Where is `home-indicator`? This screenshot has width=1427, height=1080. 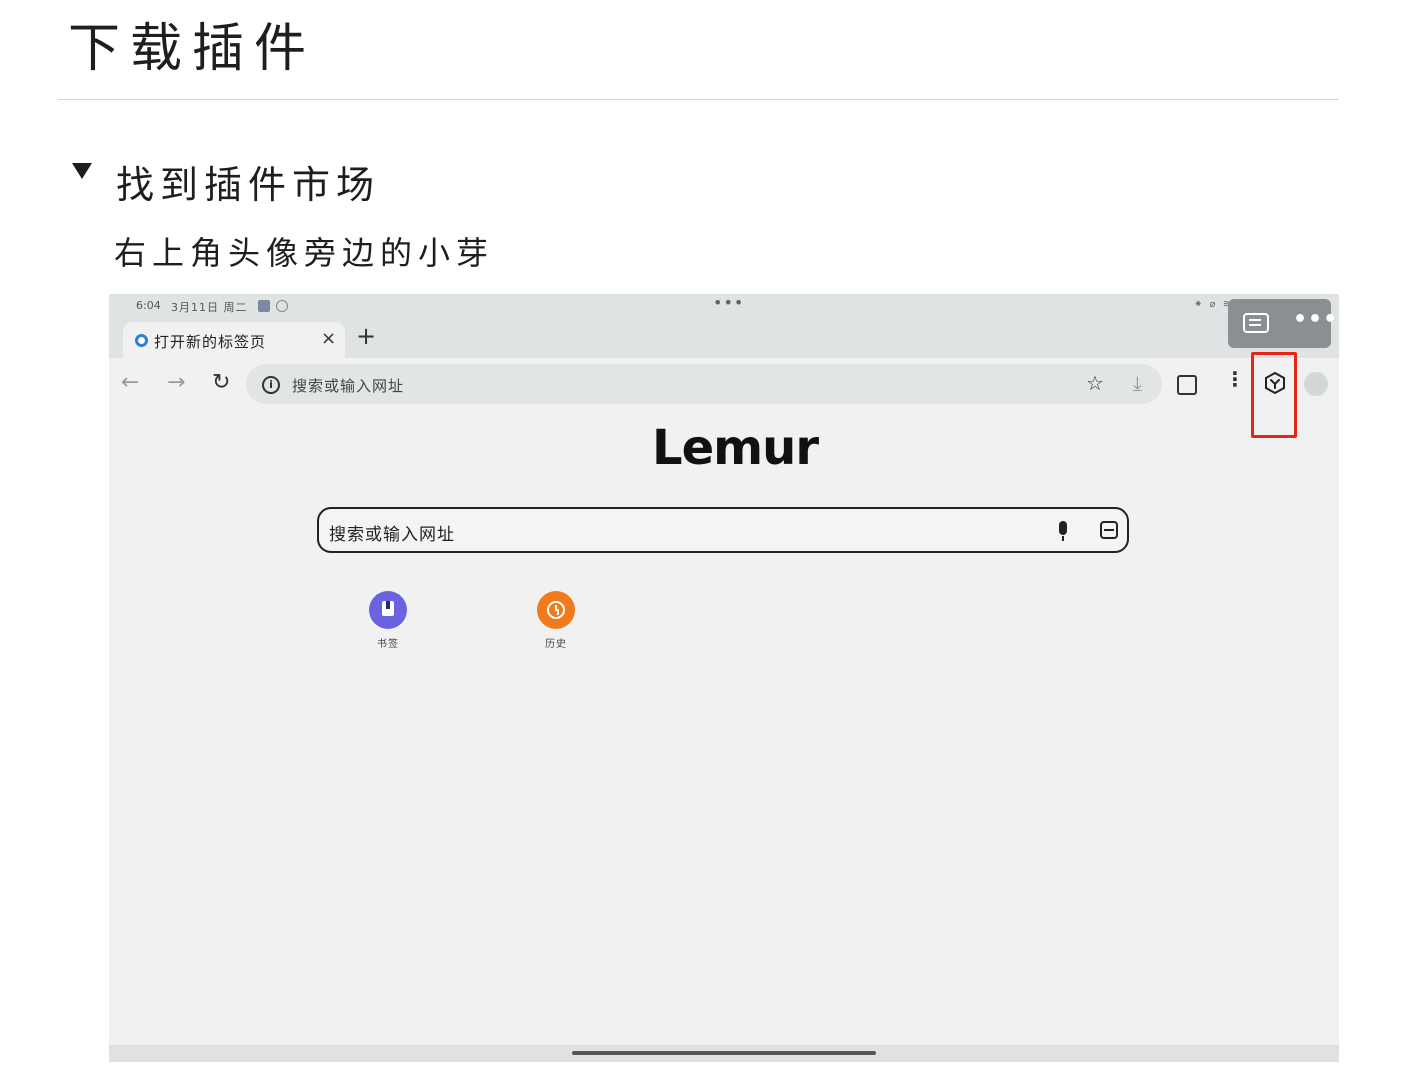 home-indicator is located at coordinates (724, 1053).